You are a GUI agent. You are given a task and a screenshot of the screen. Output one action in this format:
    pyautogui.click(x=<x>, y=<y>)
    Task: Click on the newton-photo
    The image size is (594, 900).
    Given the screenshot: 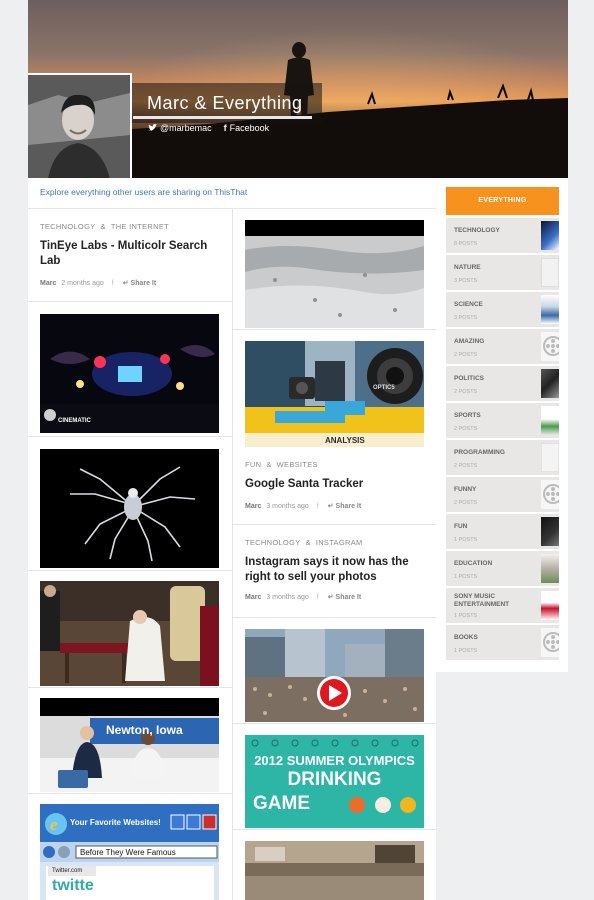 What is the action you would take?
    pyautogui.click(x=129, y=745)
    